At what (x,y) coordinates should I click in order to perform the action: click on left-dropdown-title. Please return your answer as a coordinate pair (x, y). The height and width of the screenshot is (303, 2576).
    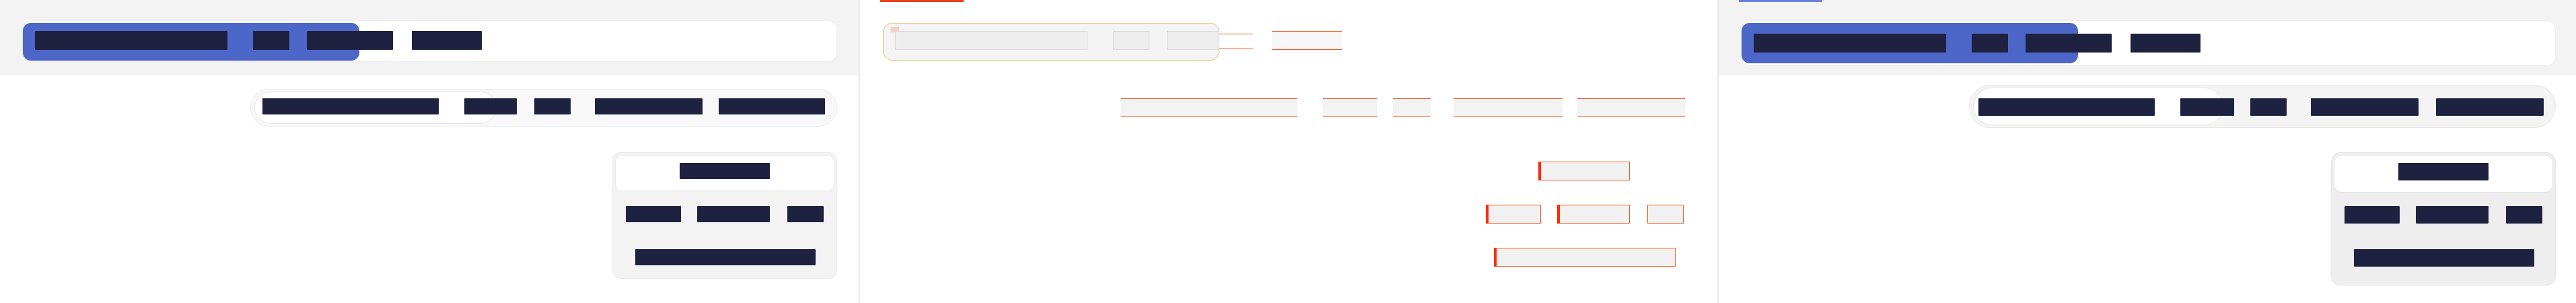
    Looking at the image, I should click on (725, 171).